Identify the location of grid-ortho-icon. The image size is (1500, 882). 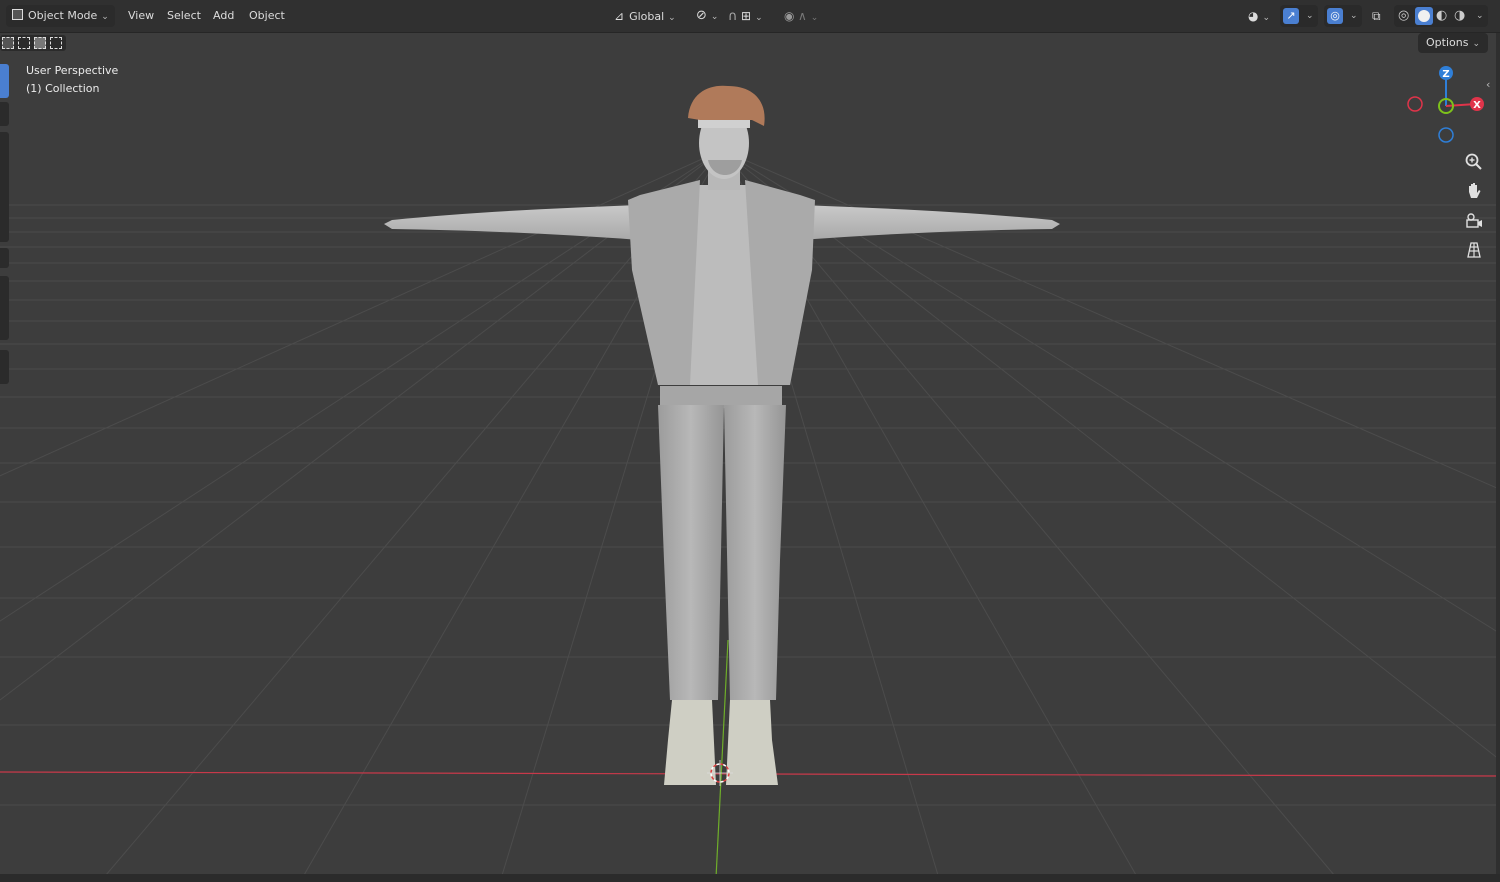
(1474, 250).